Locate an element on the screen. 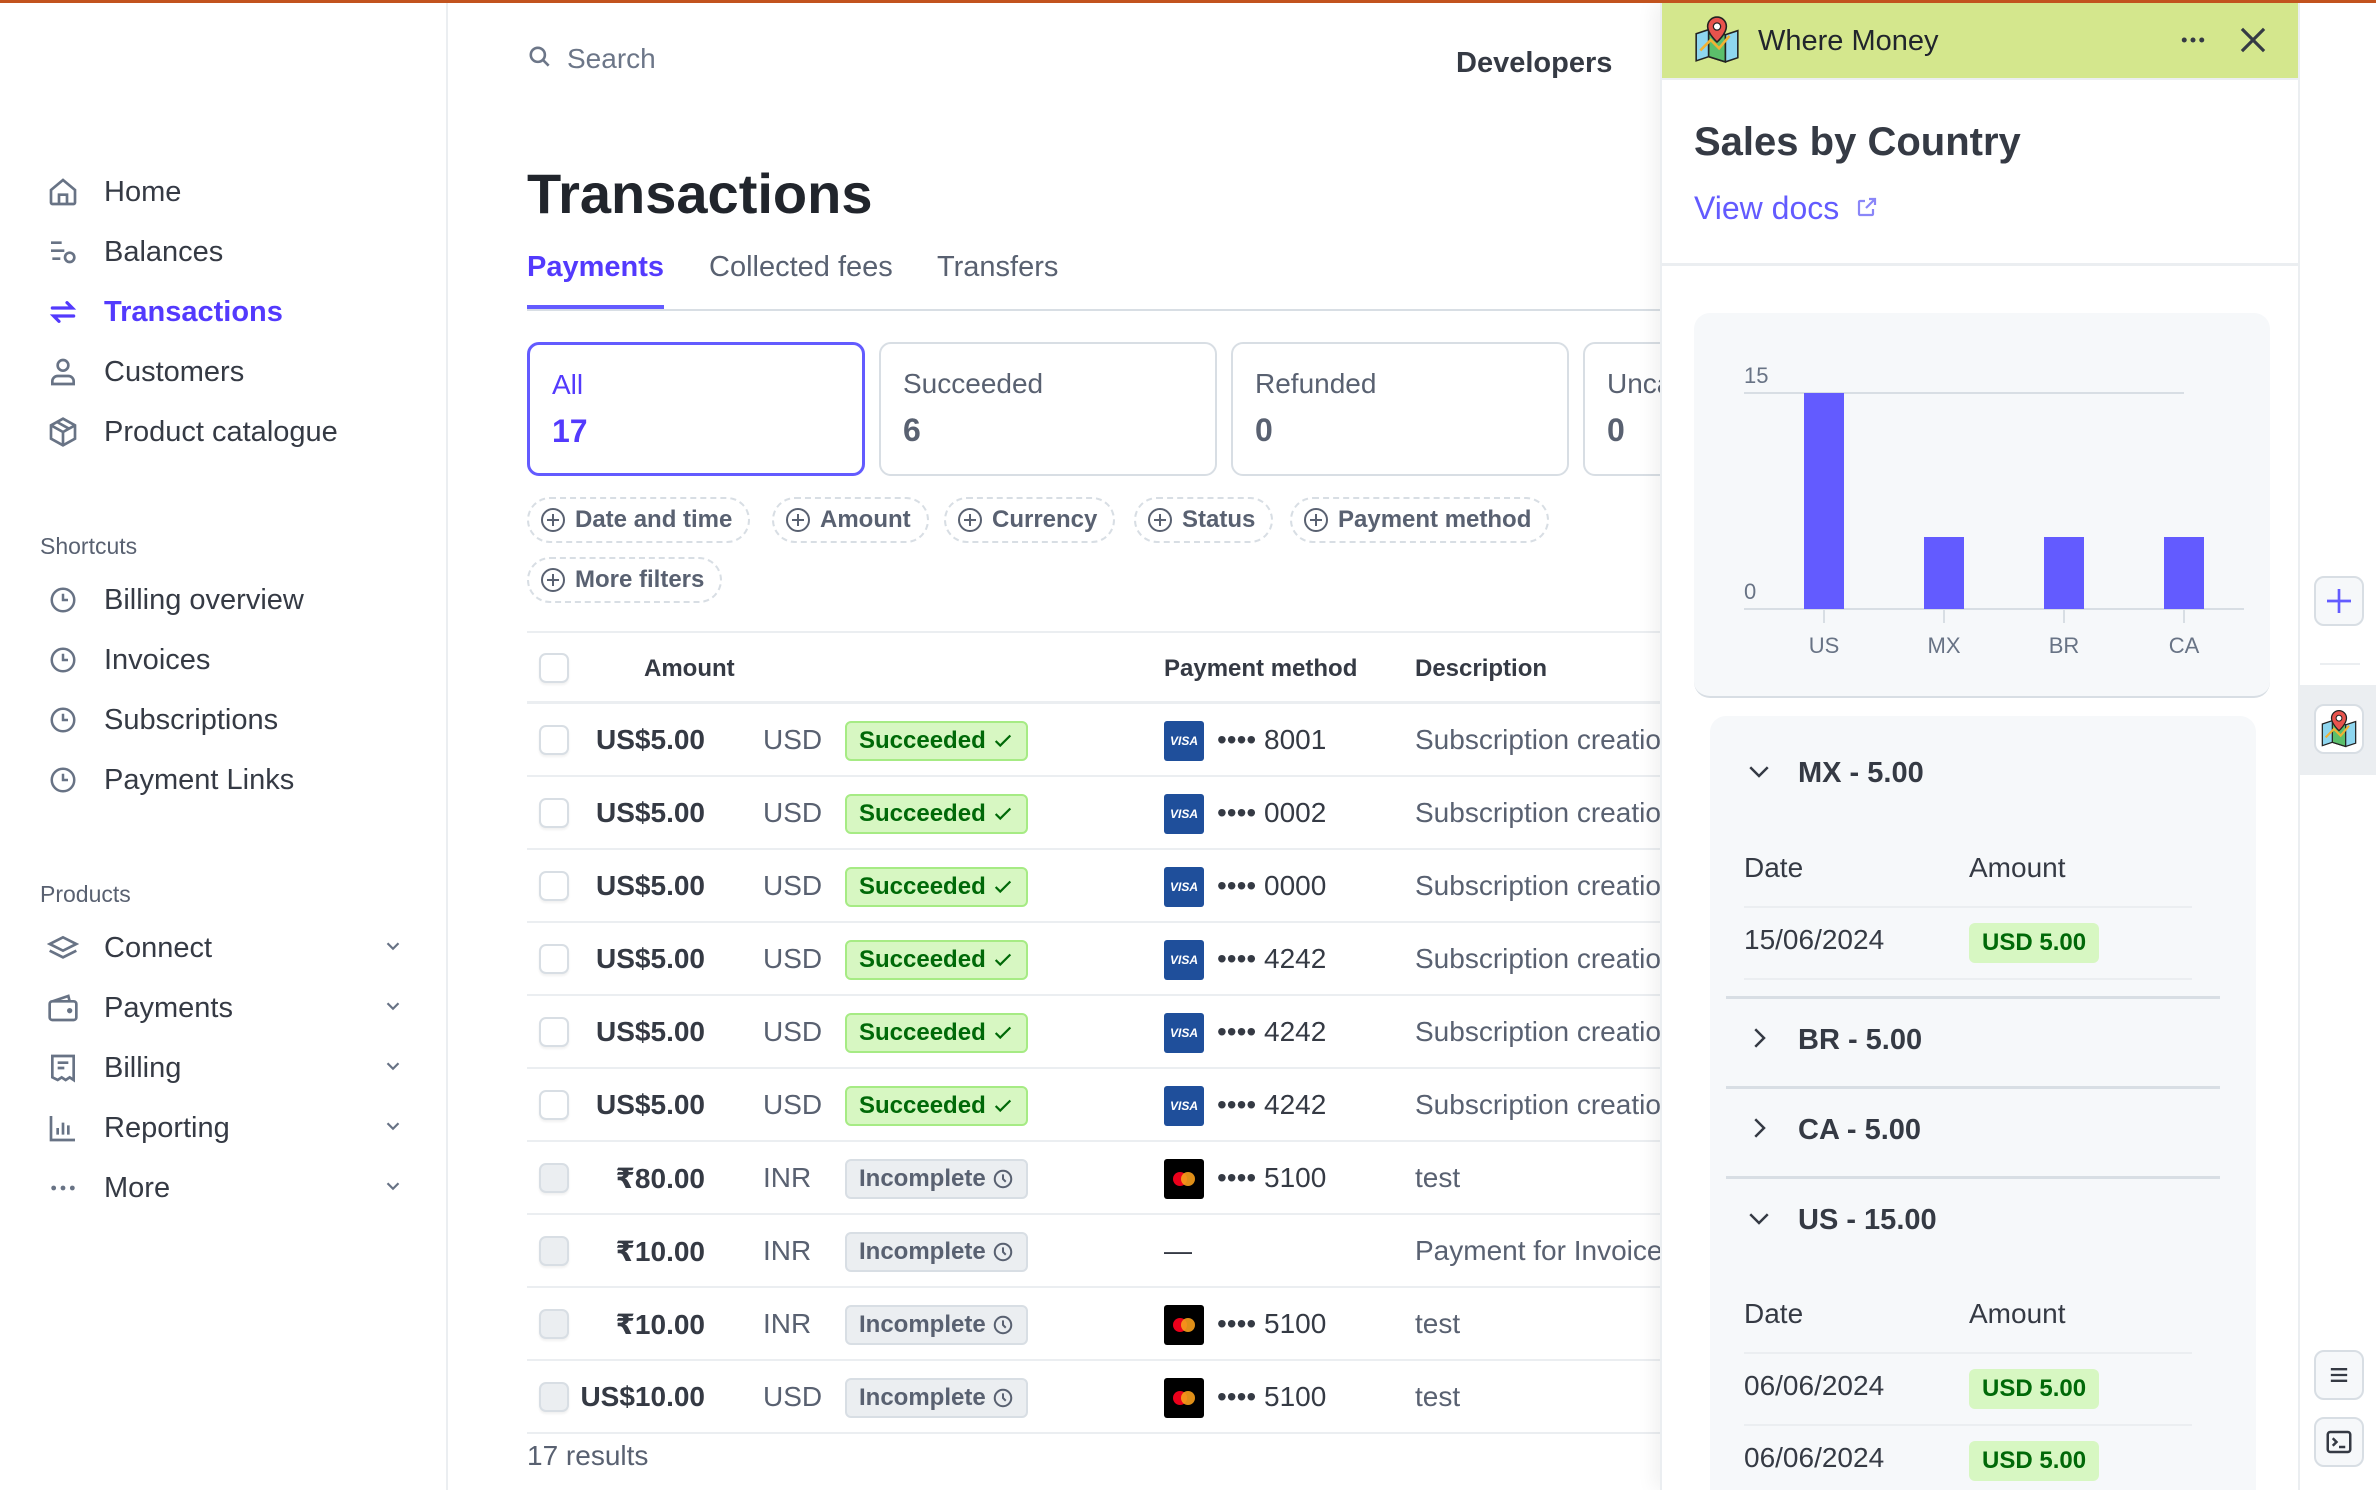  sidebar-item-label: Transactions is located at coordinates (193, 311).